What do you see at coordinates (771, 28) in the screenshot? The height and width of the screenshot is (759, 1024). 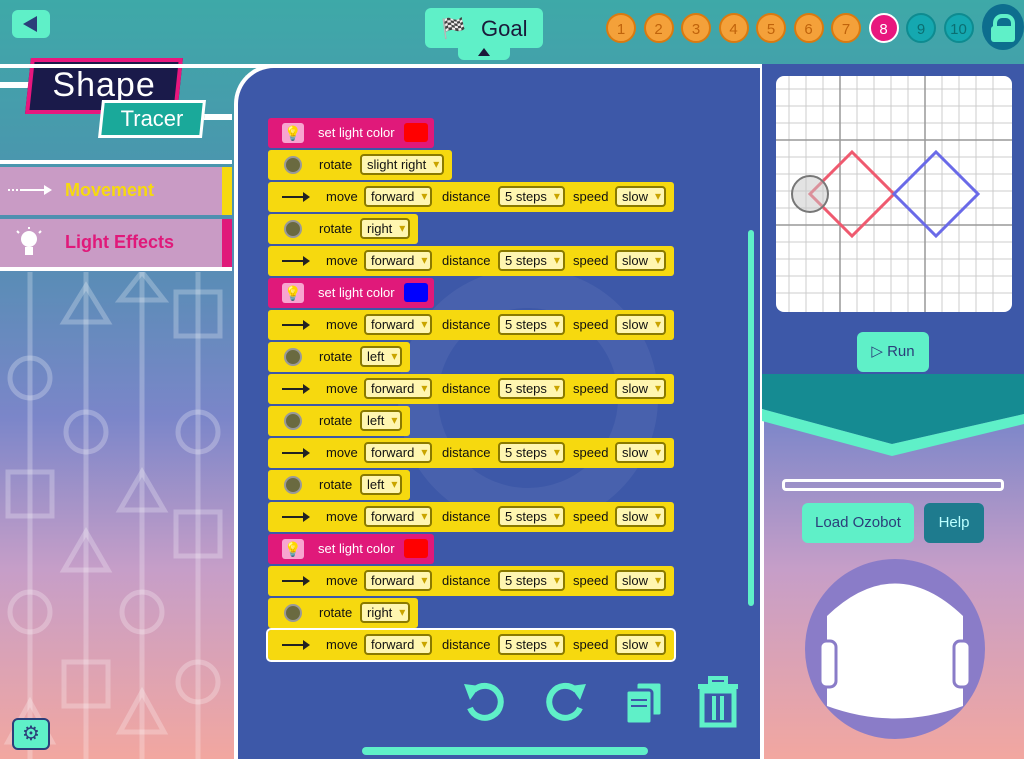 I see `level-5-button: 5` at bounding box center [771, 28].